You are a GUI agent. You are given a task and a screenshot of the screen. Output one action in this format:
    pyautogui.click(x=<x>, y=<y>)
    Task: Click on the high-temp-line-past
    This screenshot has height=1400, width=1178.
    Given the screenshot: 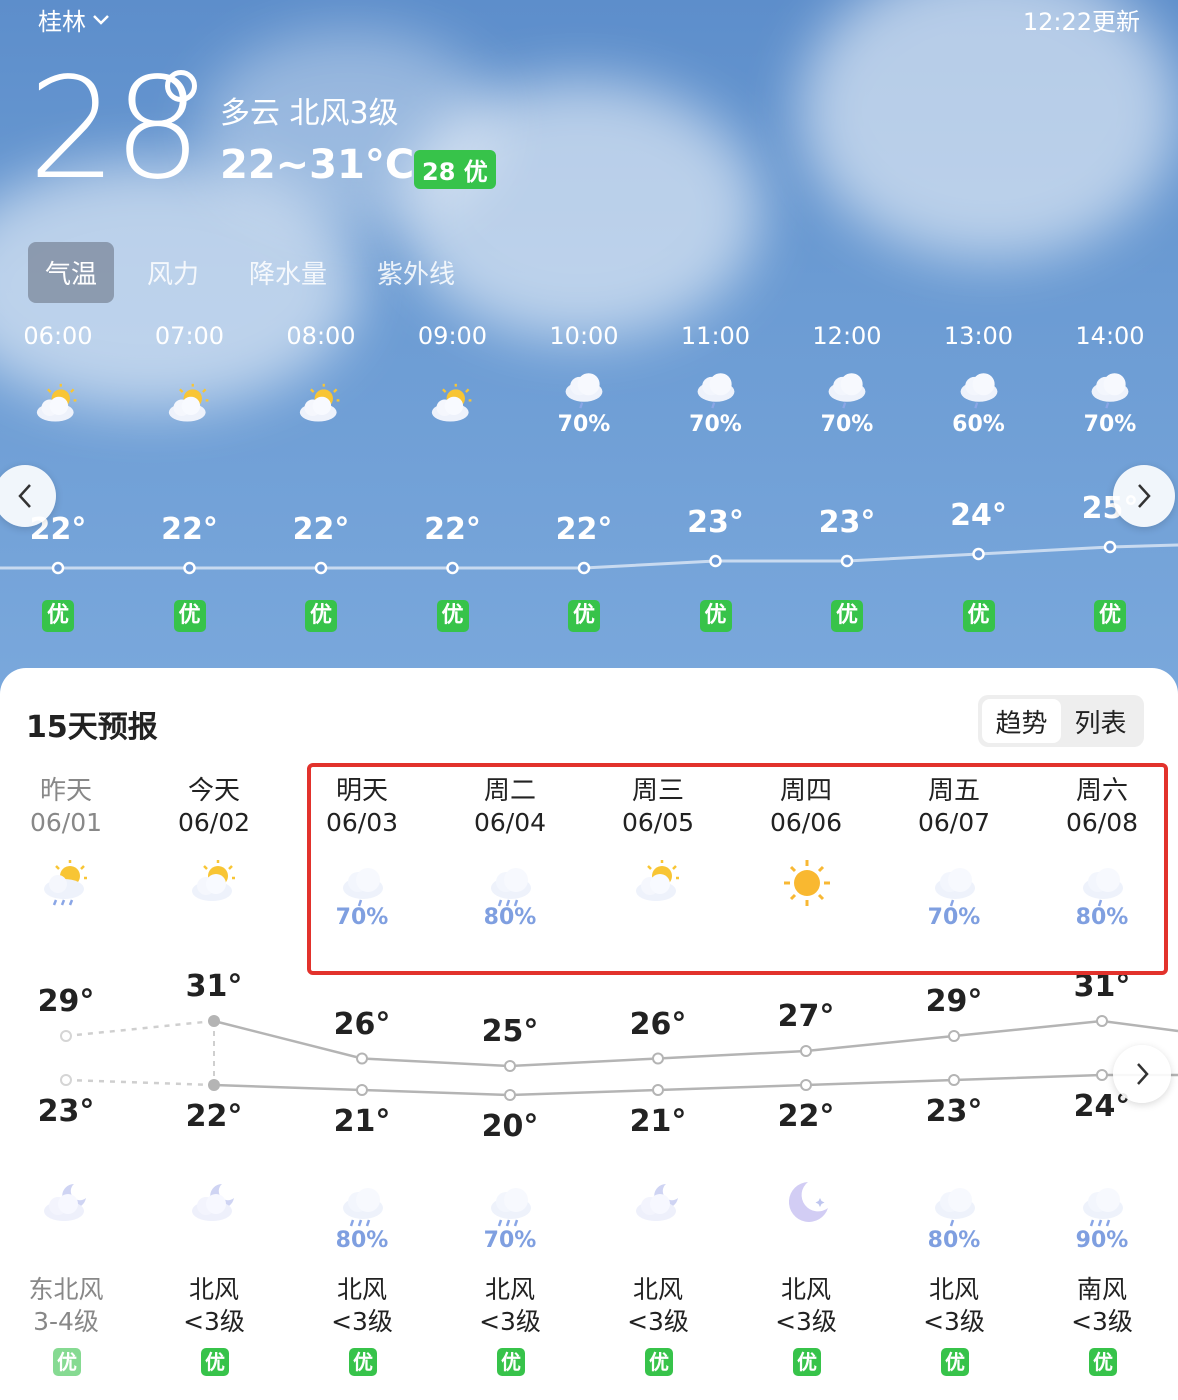 What is the action you would take?
    pyautogui.click(x=140, y=1028)
    